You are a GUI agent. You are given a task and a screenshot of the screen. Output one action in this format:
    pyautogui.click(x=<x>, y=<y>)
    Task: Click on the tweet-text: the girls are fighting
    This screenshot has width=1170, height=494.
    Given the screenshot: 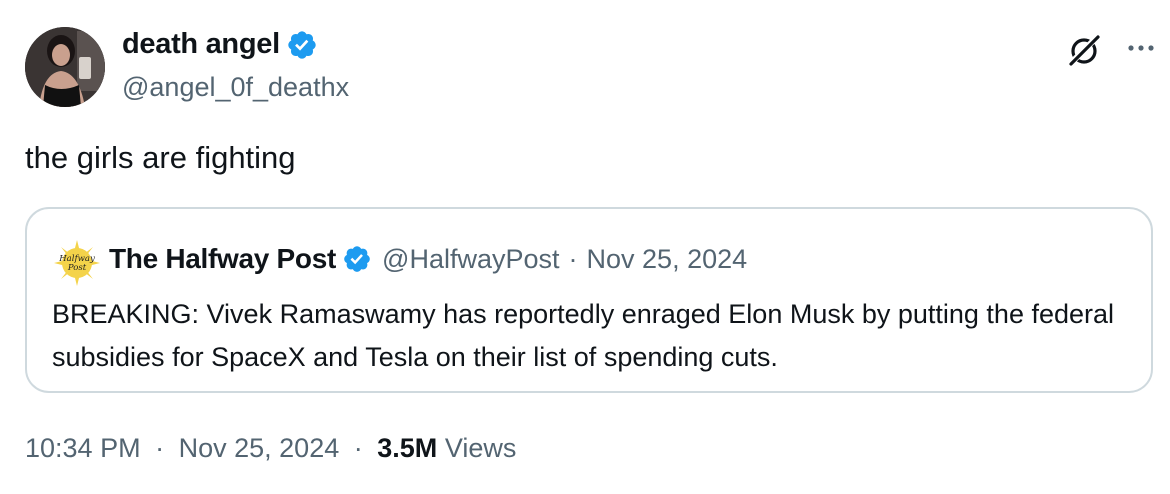 What is the action you would take?
    pyautogui.click(x=160, y=157)
    